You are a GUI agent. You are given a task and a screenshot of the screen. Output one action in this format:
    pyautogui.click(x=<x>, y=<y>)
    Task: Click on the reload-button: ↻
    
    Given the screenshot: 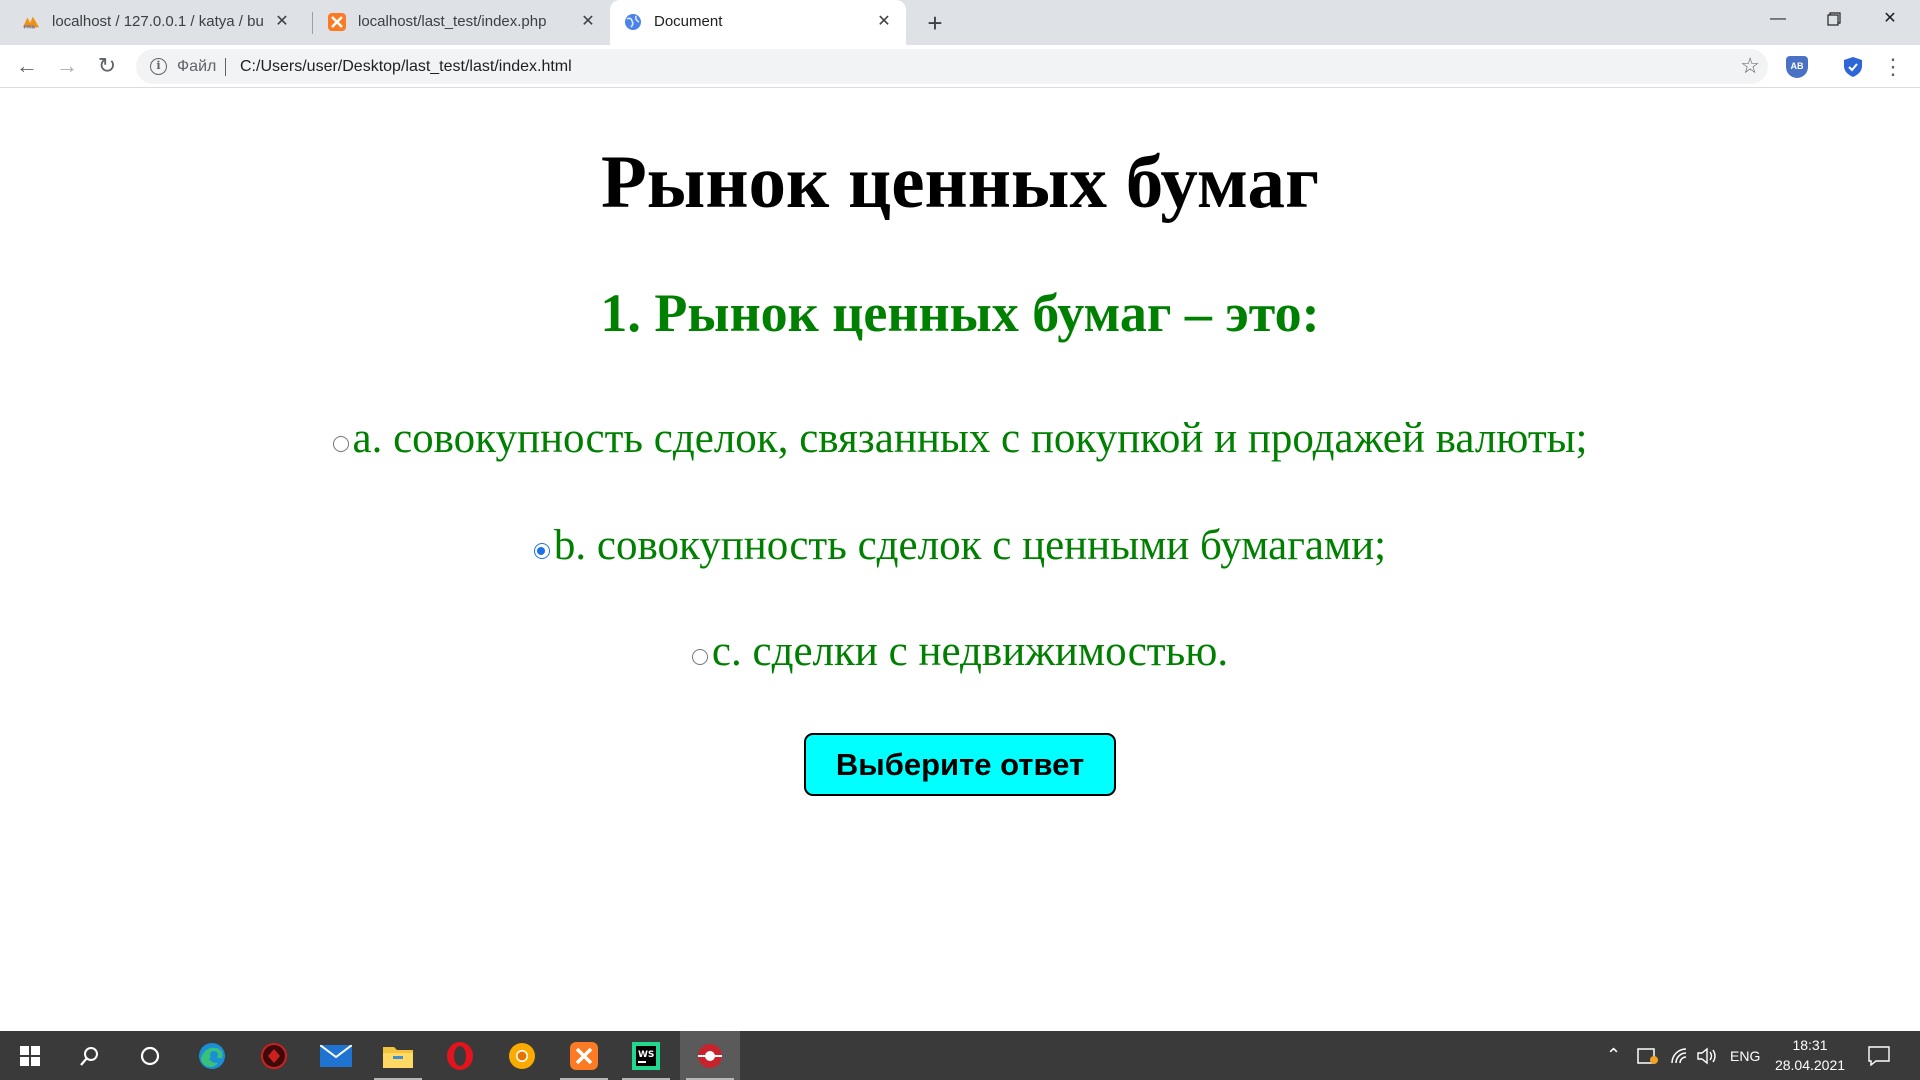 What is the action you would take?
    pyautogui.click(x=107, y=66)
    